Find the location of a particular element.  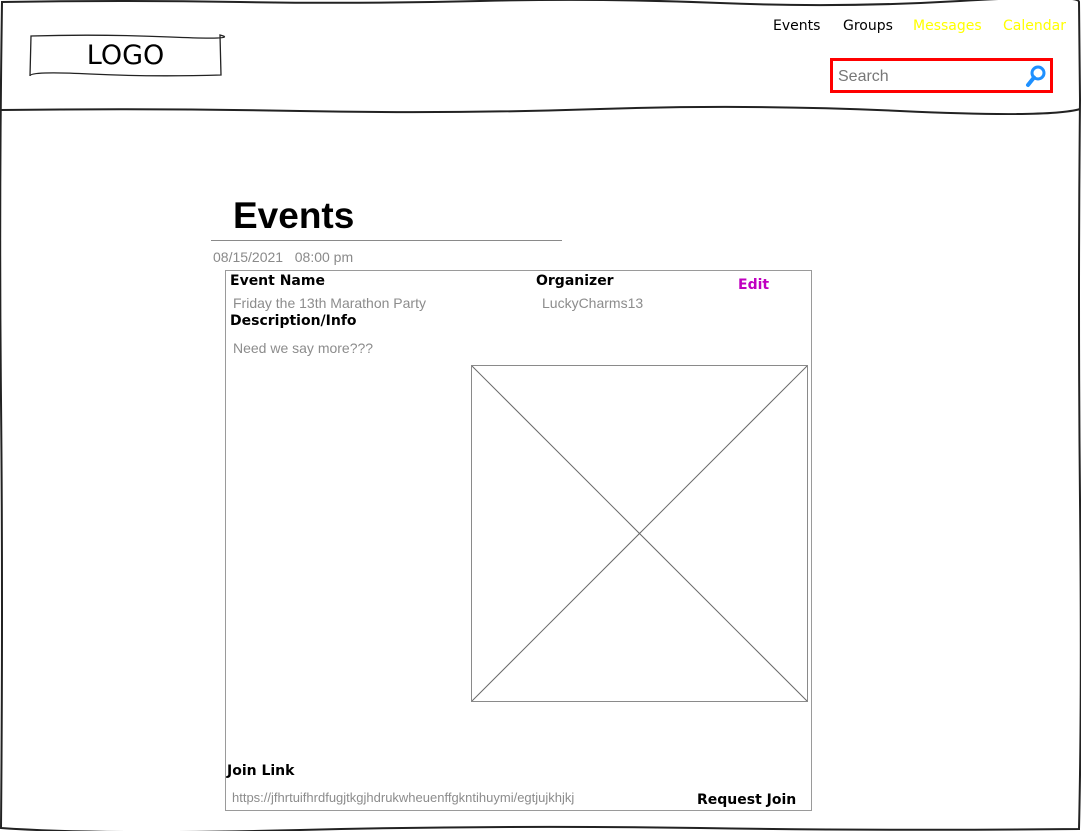

search-input is located at coordinates (930, 76).